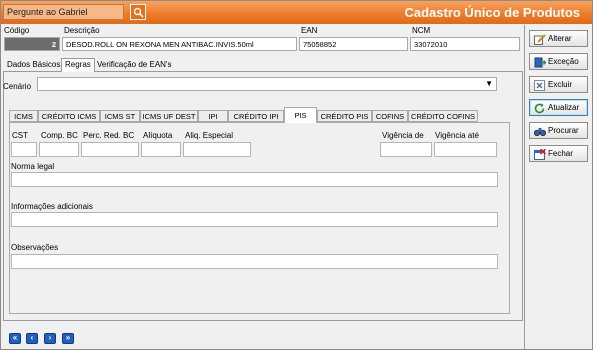  Describe the element at coordinates (33, 65) in the screenshot. I see `tab-dados-basicos: Dados Básicos` at that location.